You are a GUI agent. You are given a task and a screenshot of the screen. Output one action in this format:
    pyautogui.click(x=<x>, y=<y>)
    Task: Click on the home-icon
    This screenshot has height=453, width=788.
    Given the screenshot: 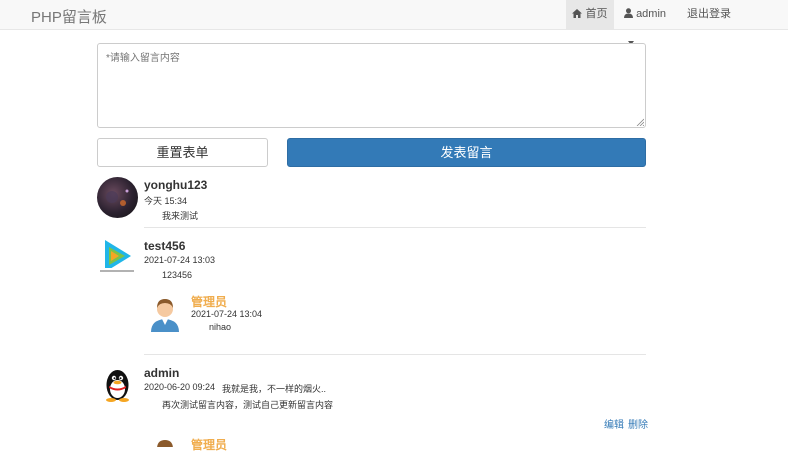 What is the action you would take?
    pyautogui.click(x=577, y=13)
    